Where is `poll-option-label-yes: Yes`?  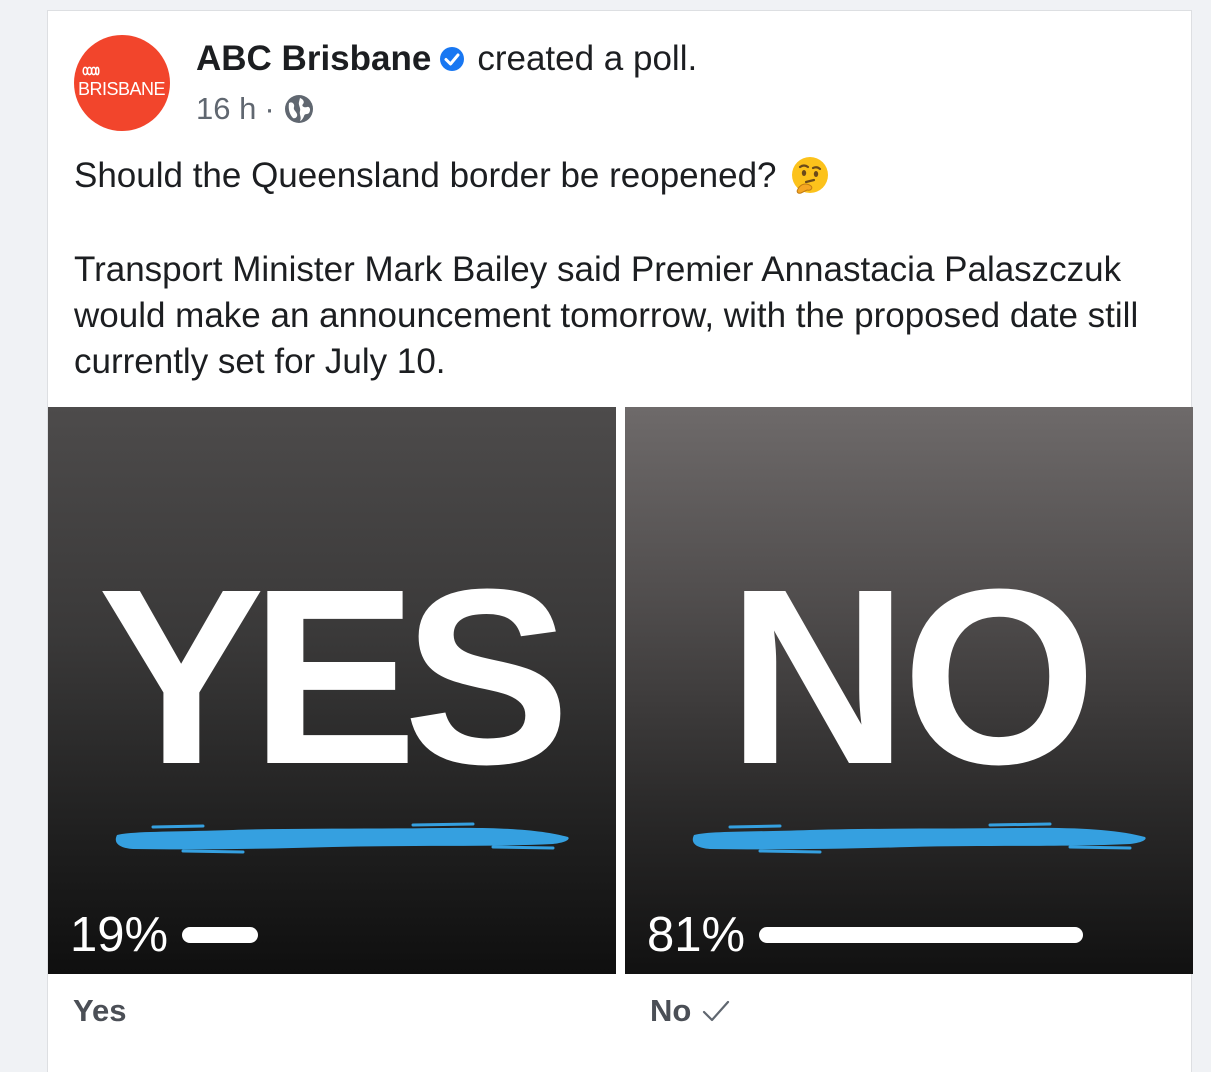
poll-option-label-yes: Yes is located at coordinates (99, 1011).